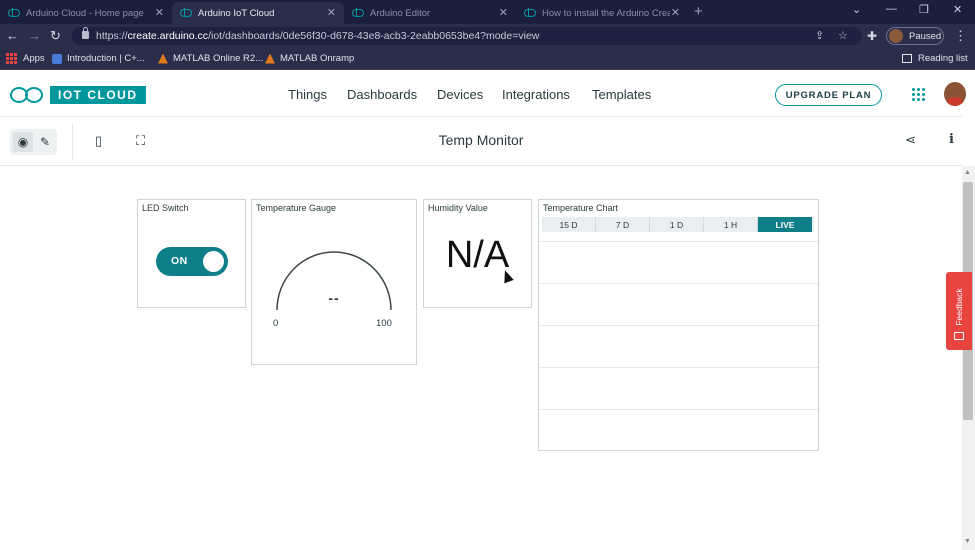 The height and width of the screenshot is (550, 975). Describe the element at coordinates (925, 36) in the screenshot. I see `profile-status: Paused` at that location.